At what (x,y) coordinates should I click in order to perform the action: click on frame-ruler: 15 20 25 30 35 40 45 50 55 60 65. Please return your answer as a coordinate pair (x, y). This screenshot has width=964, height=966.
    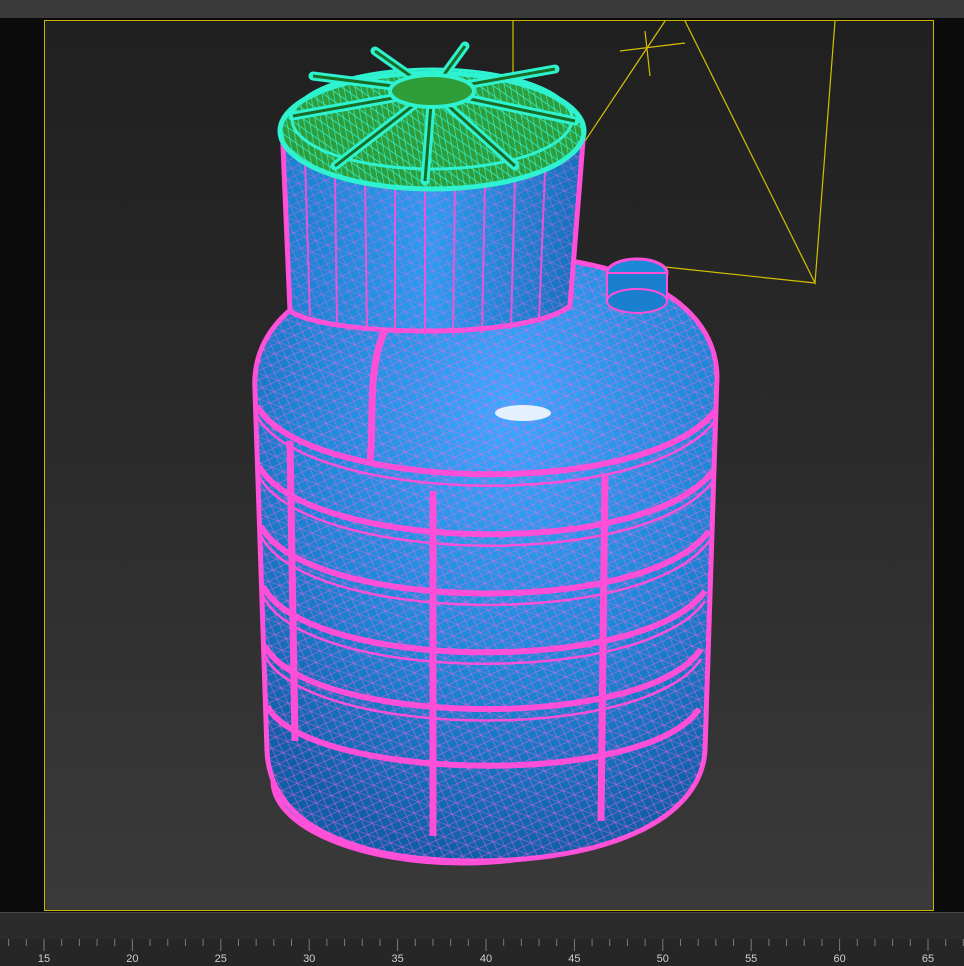
    Looking at the image, I should click on (482, 952).